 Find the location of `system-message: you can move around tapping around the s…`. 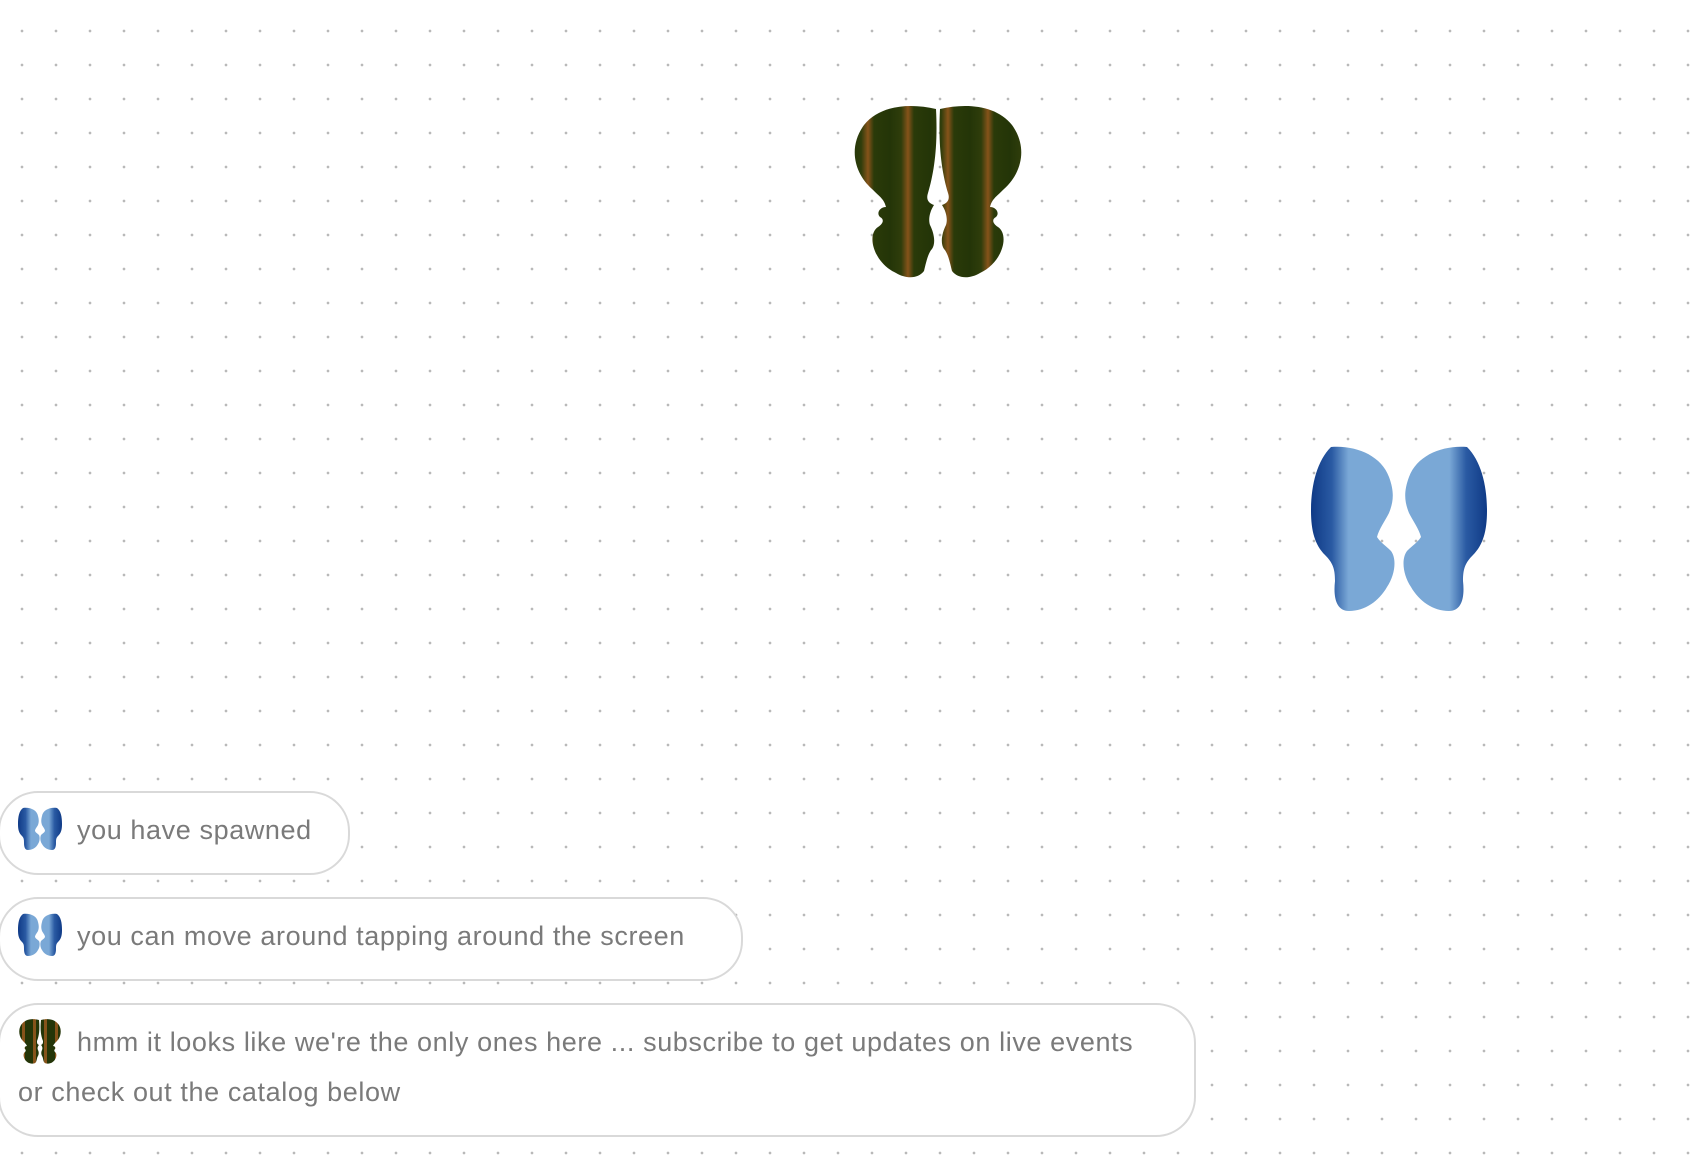

system-message: you can move around tapping around the s… is located at coordinates (371, 939).